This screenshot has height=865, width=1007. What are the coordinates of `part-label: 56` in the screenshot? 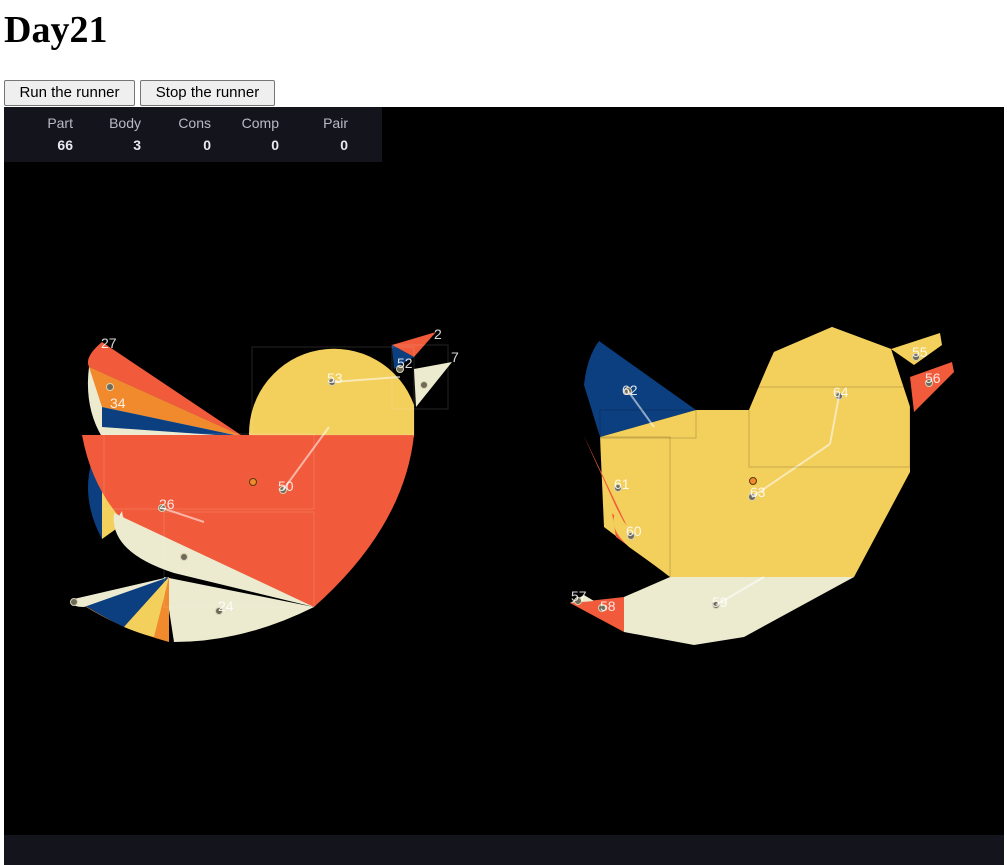 It's located at (933, 378).